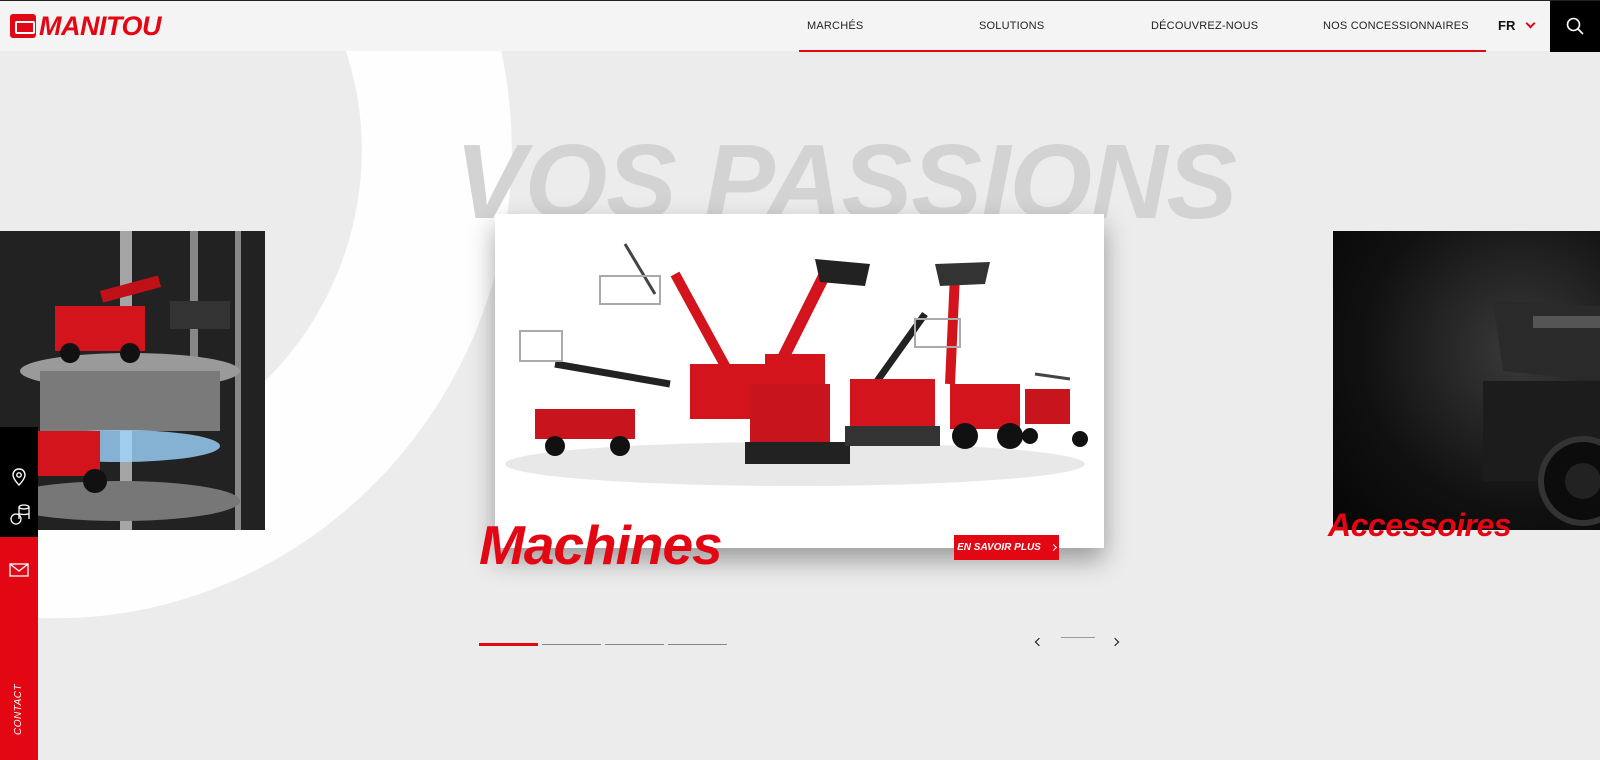 The image size is (1600, 760). I want to click on active-slide-title: Machines, so click(601, 545).